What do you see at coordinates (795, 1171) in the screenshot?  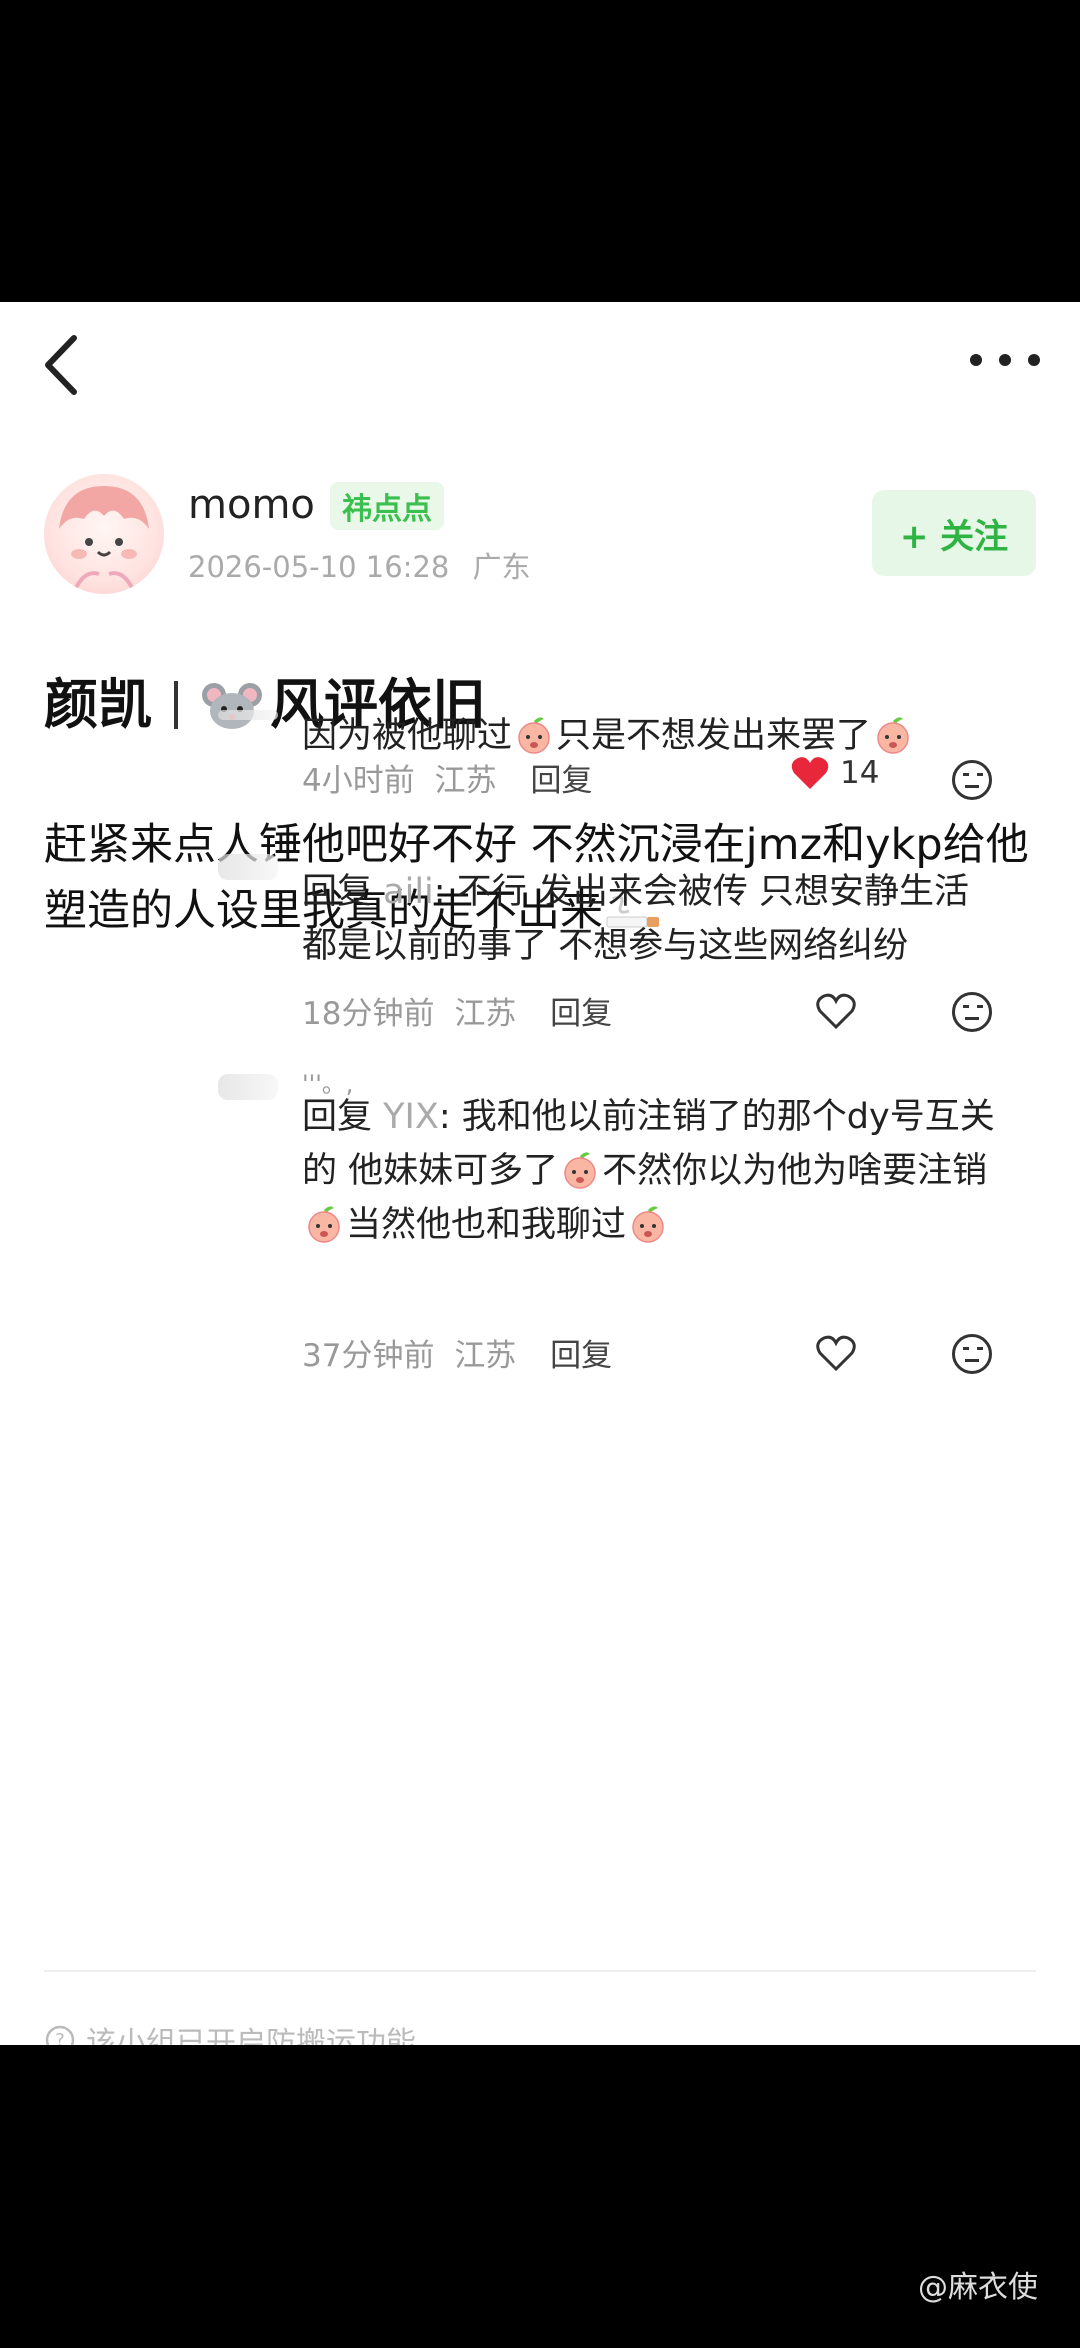 I see `comment-text-part: 不然你以为他为啥要注销` at bounding box center [795, 1171].